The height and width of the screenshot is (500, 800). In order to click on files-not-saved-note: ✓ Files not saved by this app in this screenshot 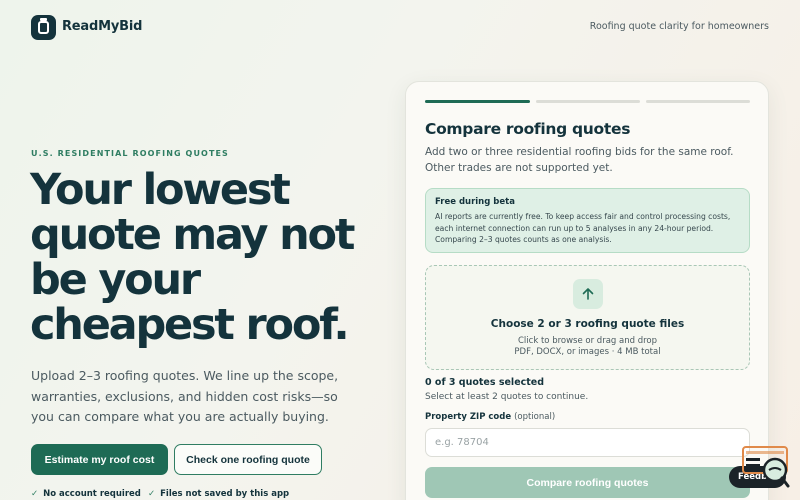, I will do `click(218, 494)`.